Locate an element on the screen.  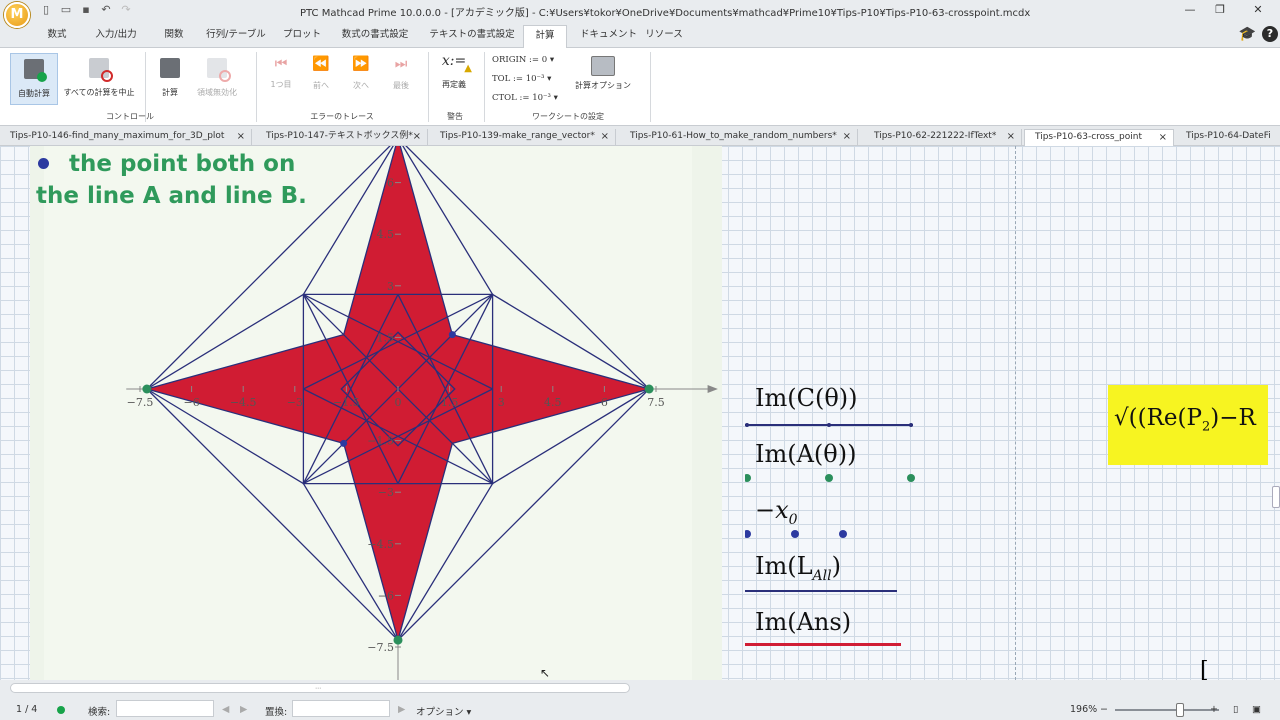
x-tick-label: −6 is located at coordinates (191, 402).